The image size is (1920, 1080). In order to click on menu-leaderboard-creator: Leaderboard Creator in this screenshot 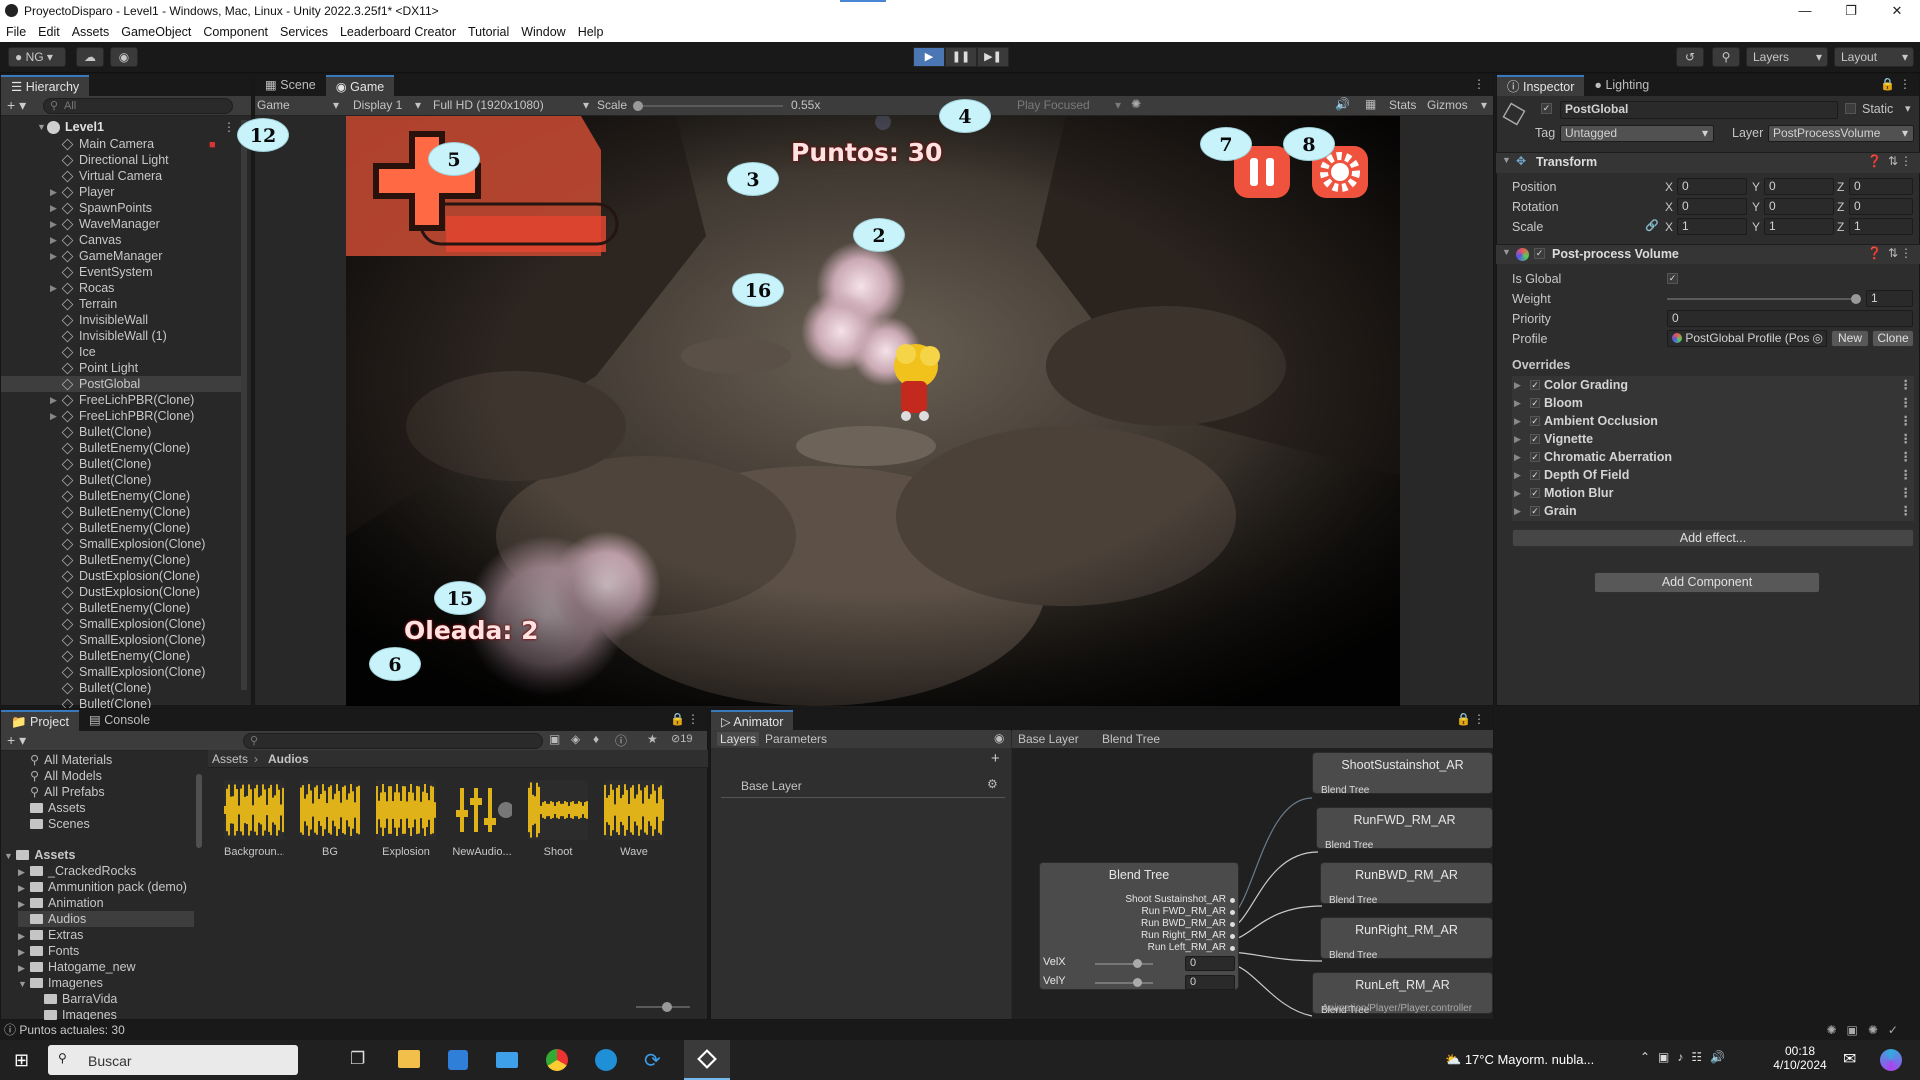, I will do `click(398, 32)`.